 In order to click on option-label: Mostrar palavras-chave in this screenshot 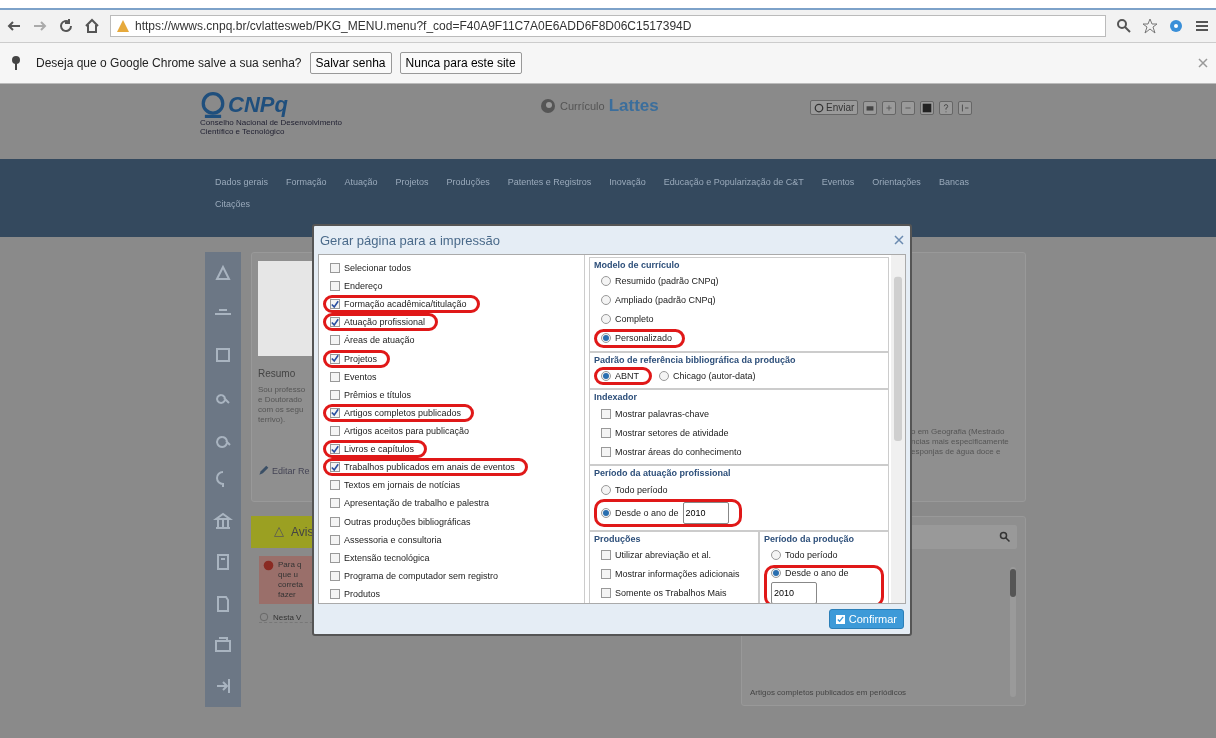, I will do `click(662, 413)`.